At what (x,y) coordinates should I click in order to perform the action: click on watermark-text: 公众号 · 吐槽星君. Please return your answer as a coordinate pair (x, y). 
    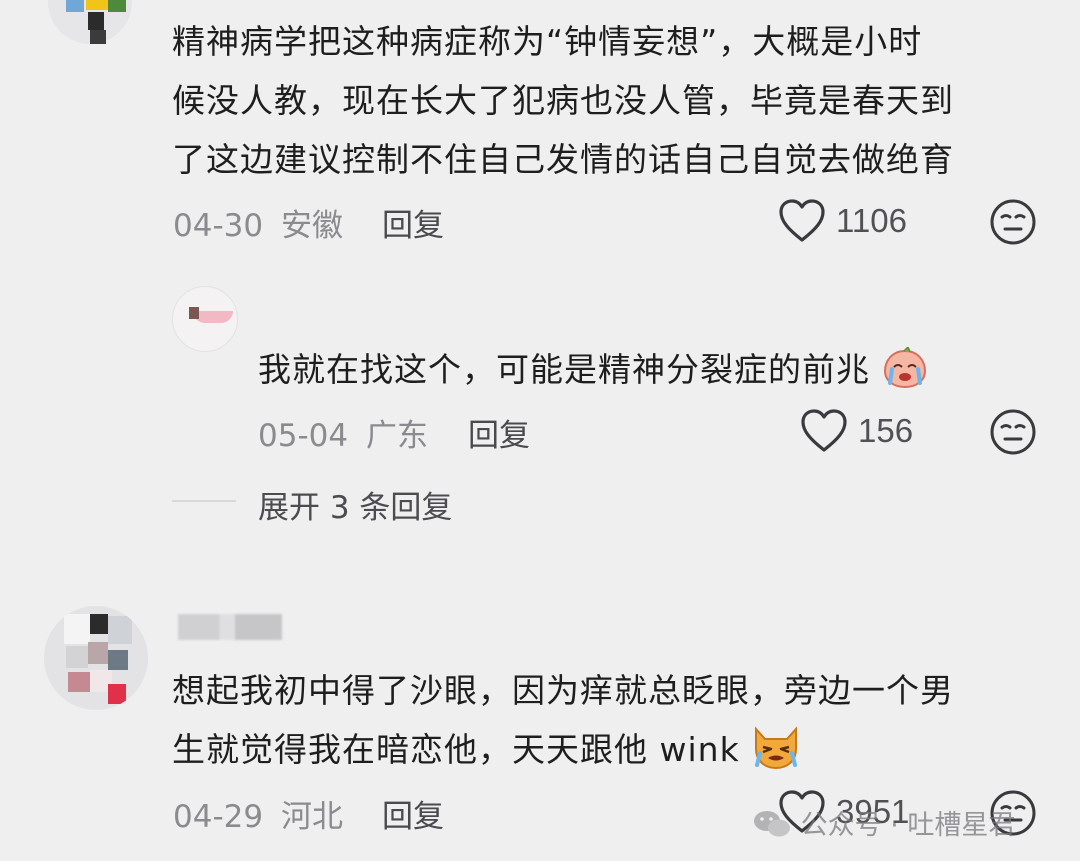
    Looking at the image, I should click on (908, 825).